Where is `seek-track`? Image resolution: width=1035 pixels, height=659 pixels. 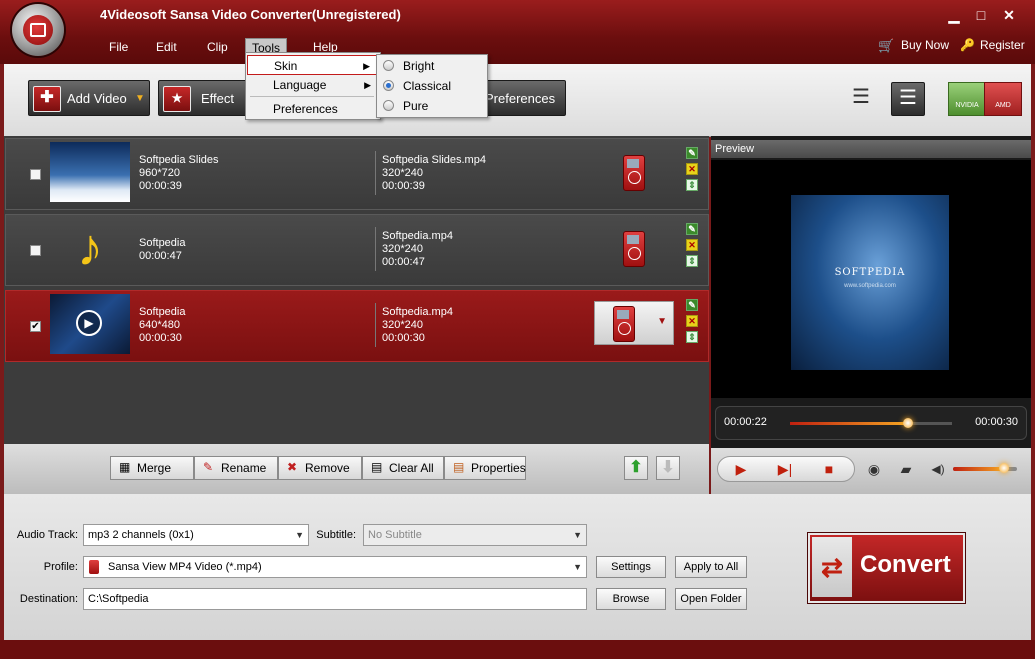 seek-track is located at coordinates (871, 423).